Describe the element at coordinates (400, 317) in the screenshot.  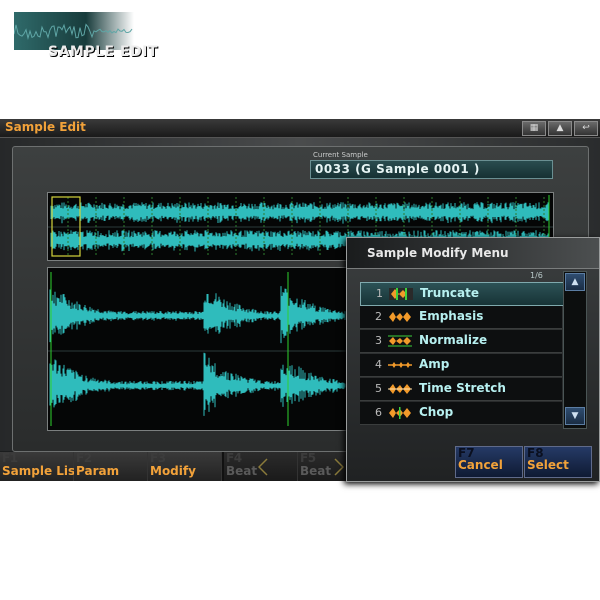
I see `emphasis-icon` at that location.